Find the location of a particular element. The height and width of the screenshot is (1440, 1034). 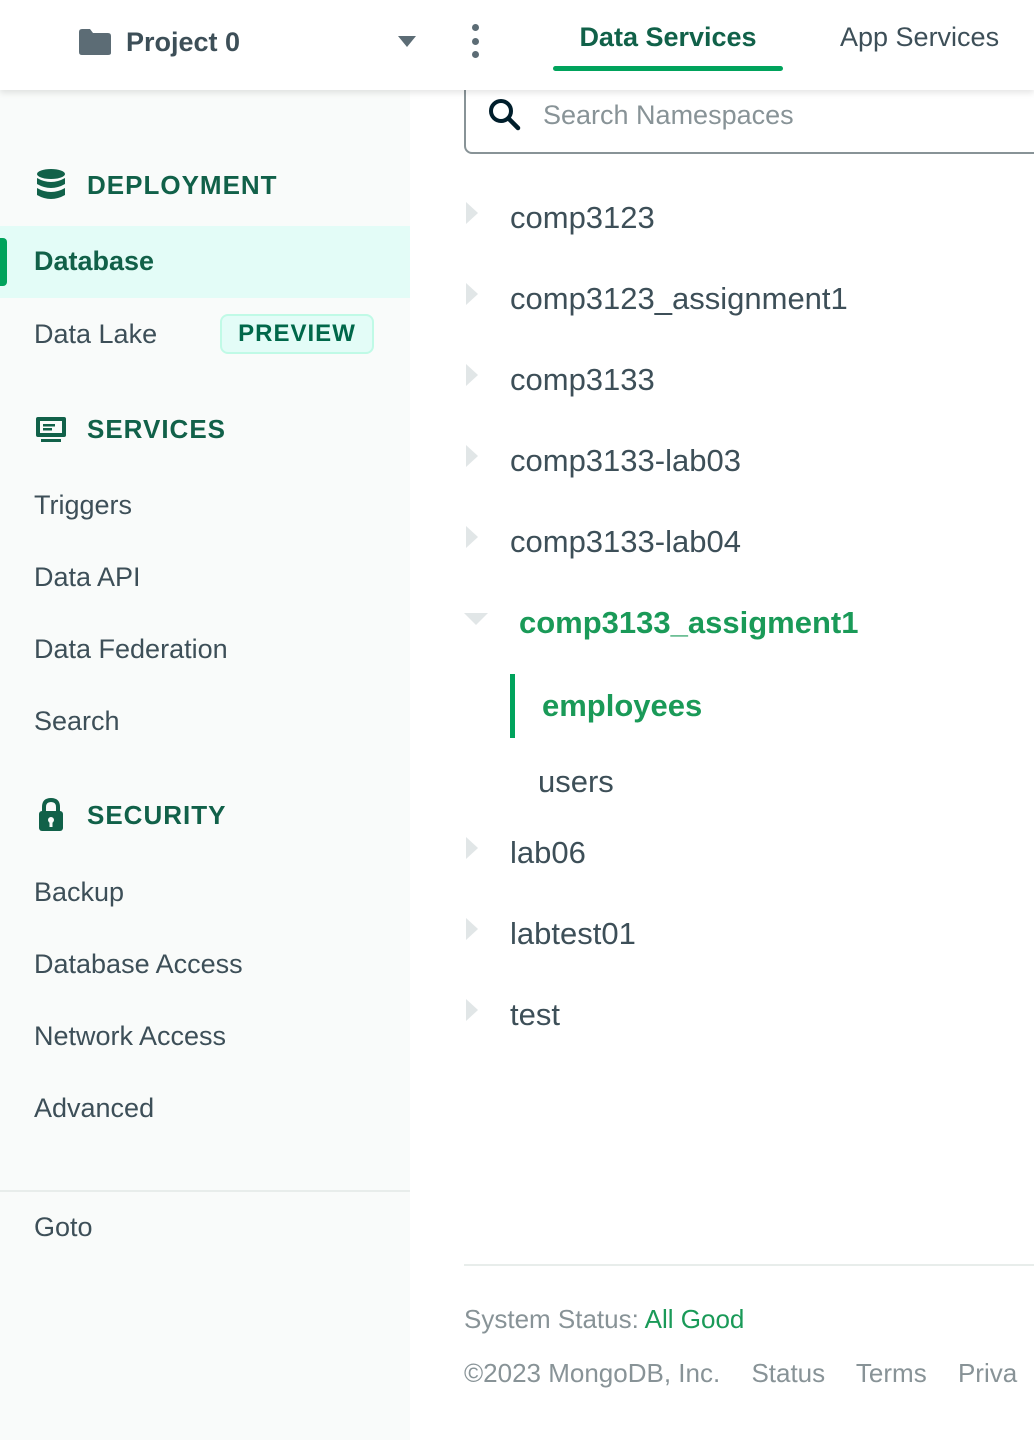

footer-links: ©2023 MongoDB, Inc. Status Terms Priva is located at coordinates (749, 1373).